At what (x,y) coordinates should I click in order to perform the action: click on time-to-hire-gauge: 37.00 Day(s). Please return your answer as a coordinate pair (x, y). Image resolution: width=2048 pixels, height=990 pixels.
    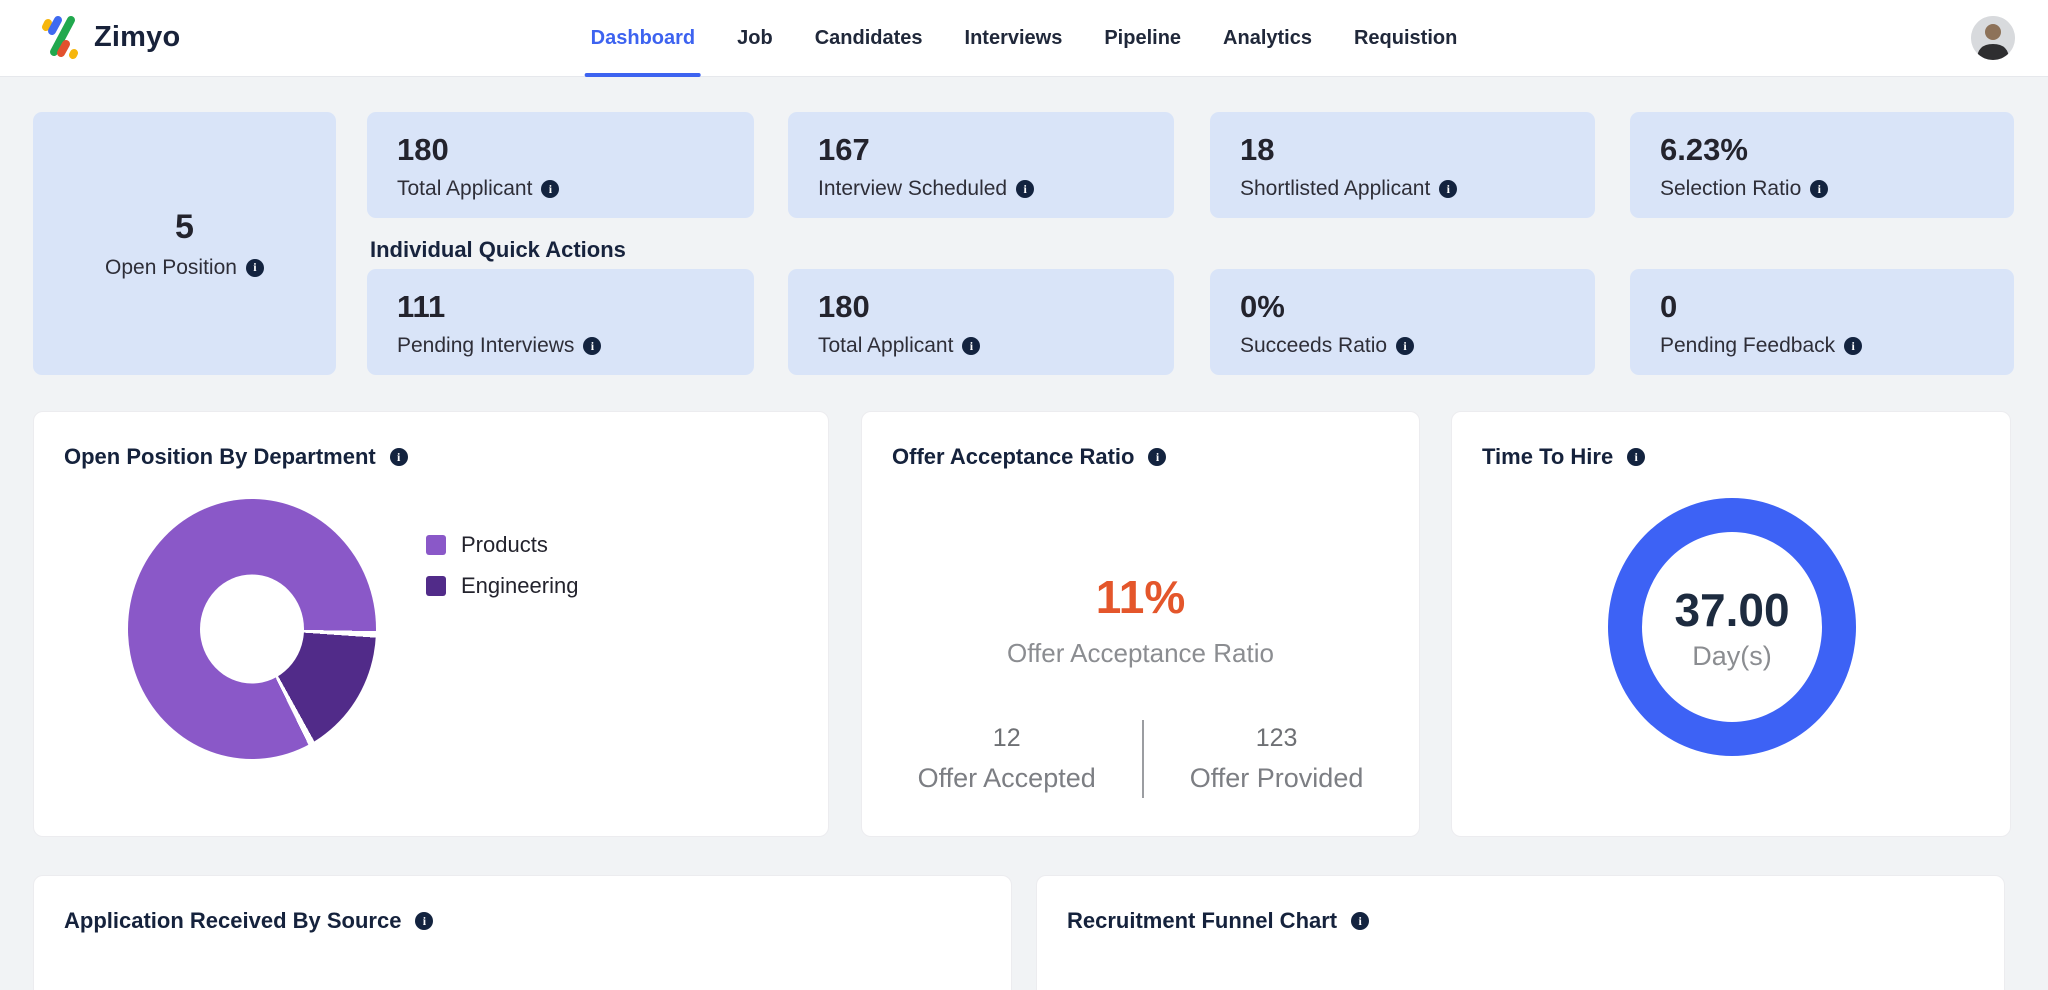
    Looking at the image, I should click on (1732, 627).